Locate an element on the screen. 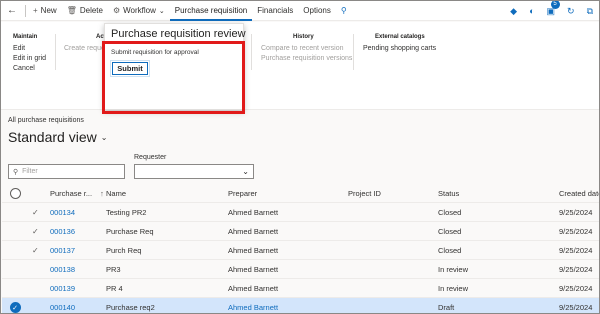 This screenshot has height=314, width=600. back-button: ← is located at coordinates (12, 11).